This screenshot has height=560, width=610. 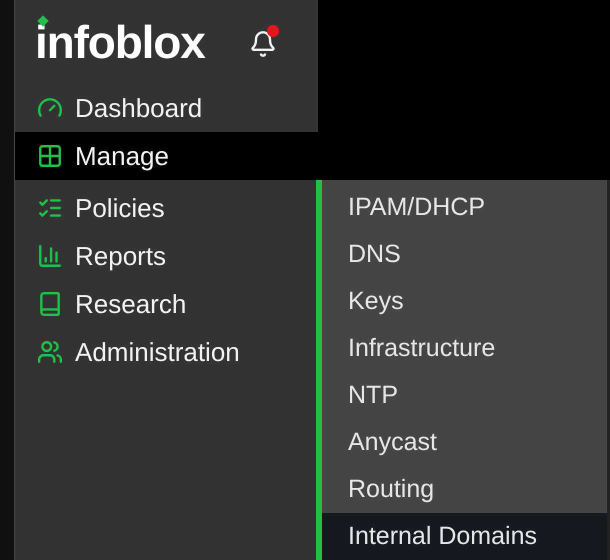 I want to click on people-icon, so click(x=50, y=352).